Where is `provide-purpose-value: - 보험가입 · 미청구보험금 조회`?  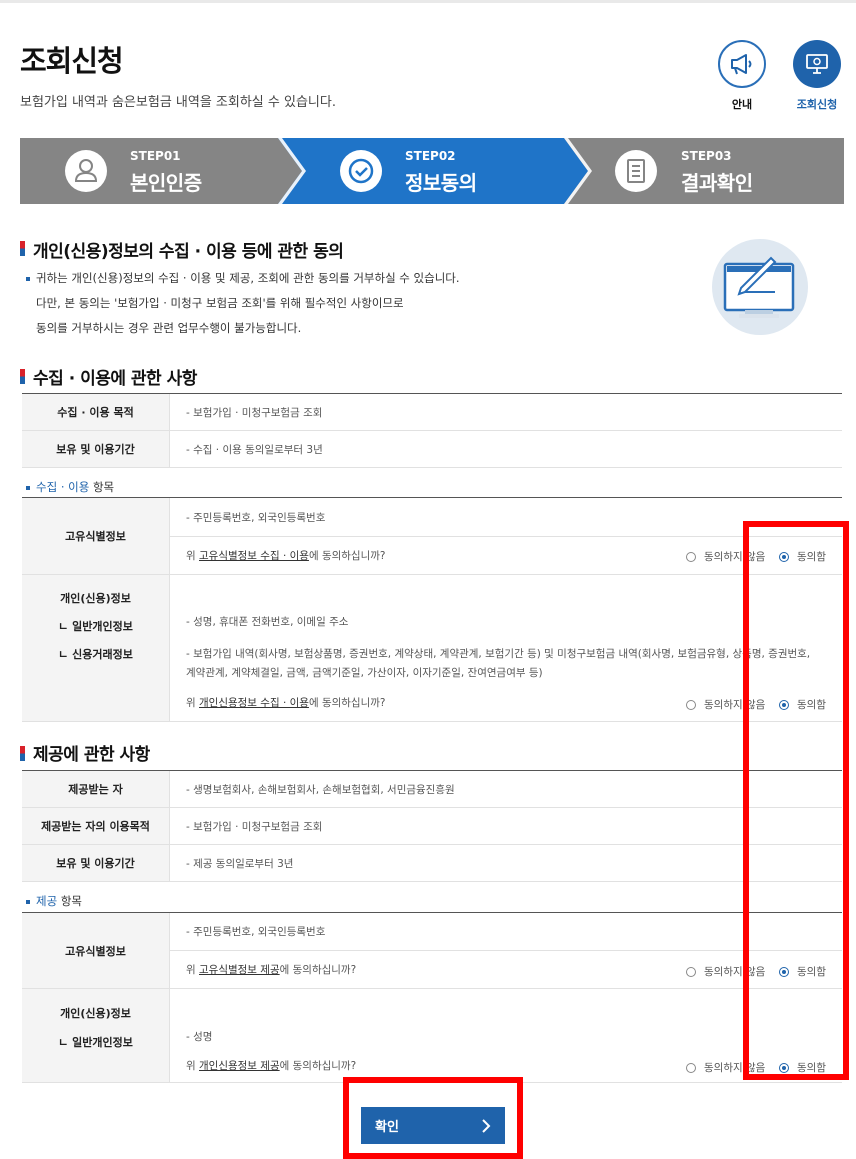
provide-purpose-value: - 보험가입 · 미청구보험금 조회 is located at coordinates (254, 827).